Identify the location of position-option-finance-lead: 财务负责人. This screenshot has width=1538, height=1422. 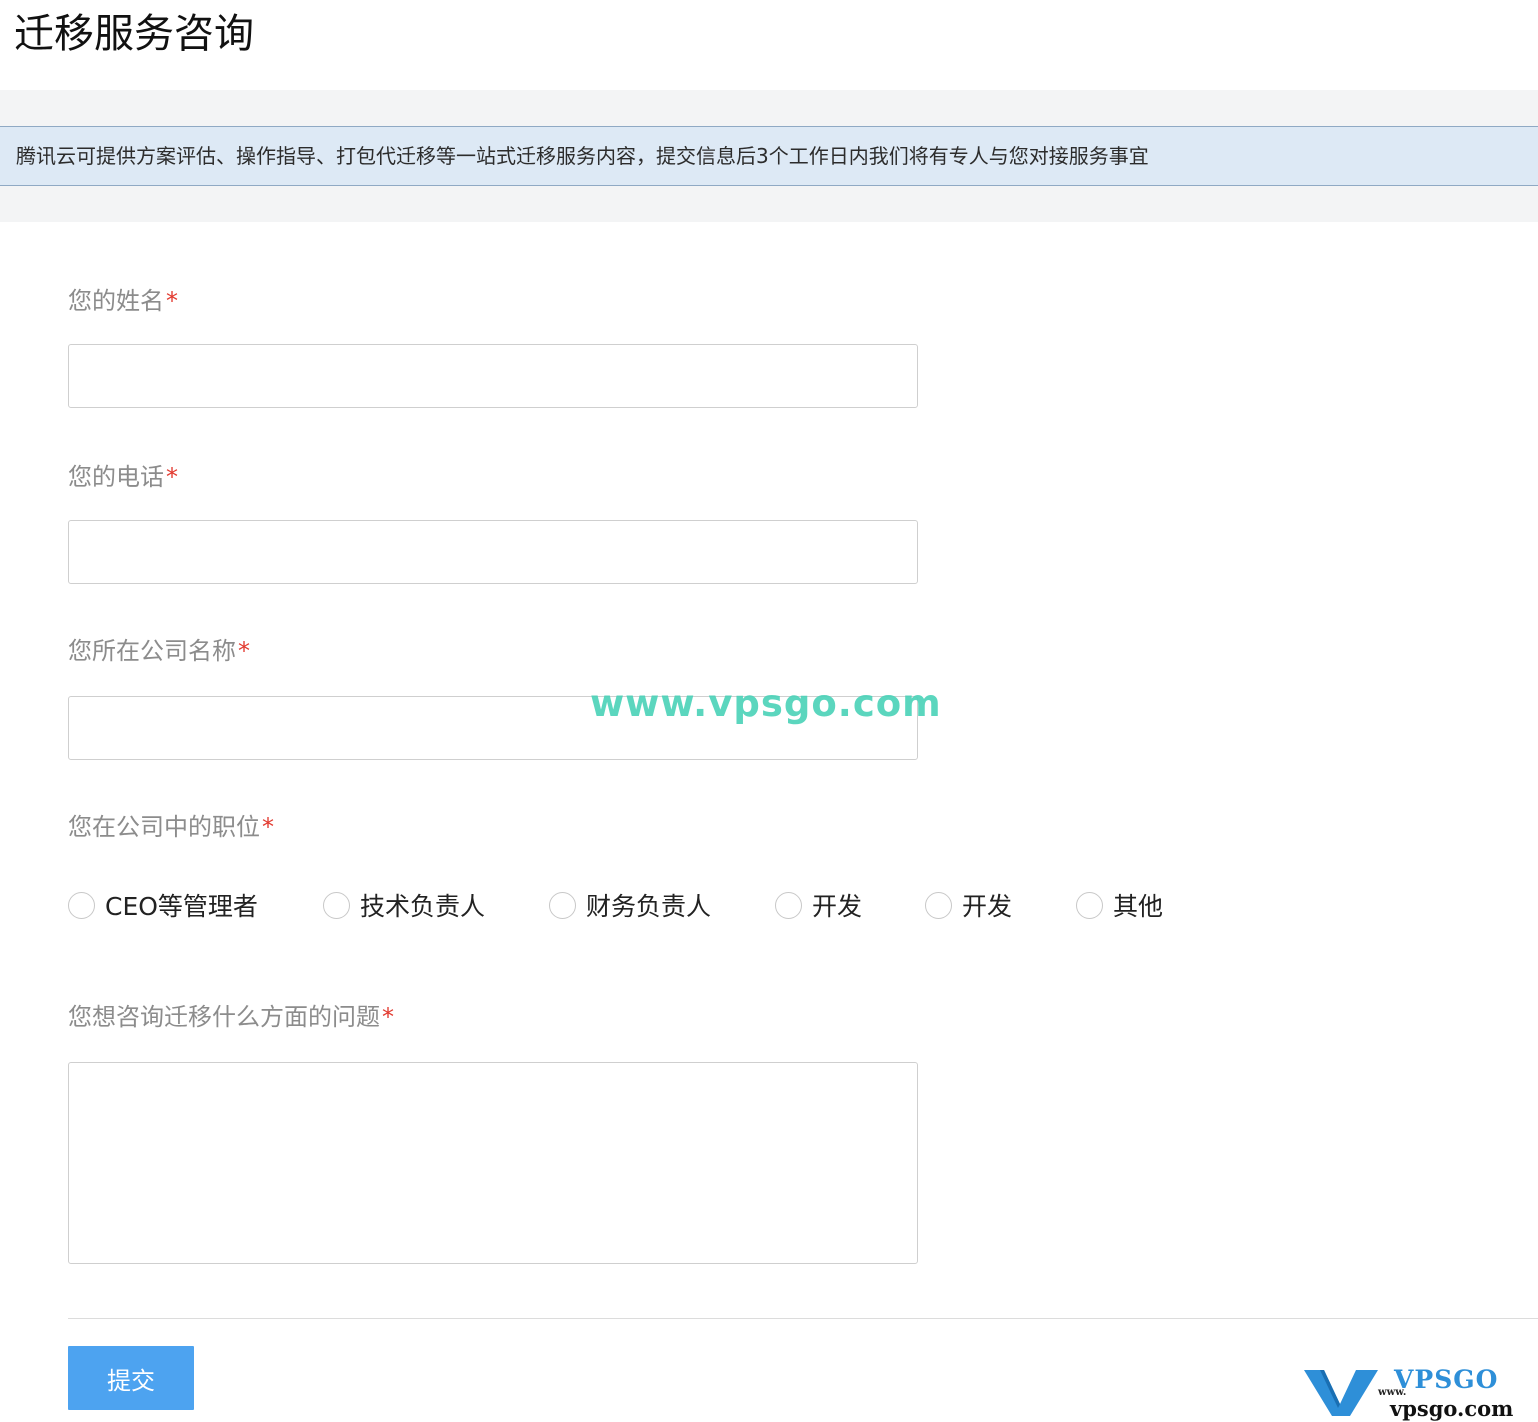
(662, 905).